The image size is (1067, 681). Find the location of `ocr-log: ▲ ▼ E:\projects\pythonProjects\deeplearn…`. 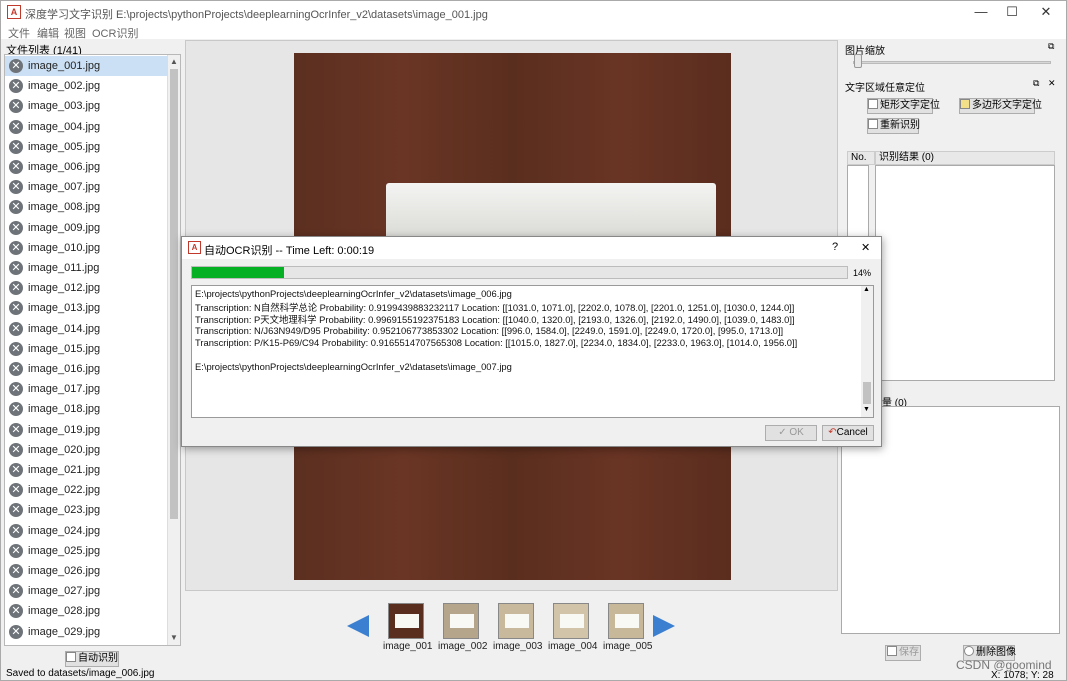

ocr-log: ▲ ▼ E:\projects\pythonProjects\deeplearn… is located at coordinates (532, 351).